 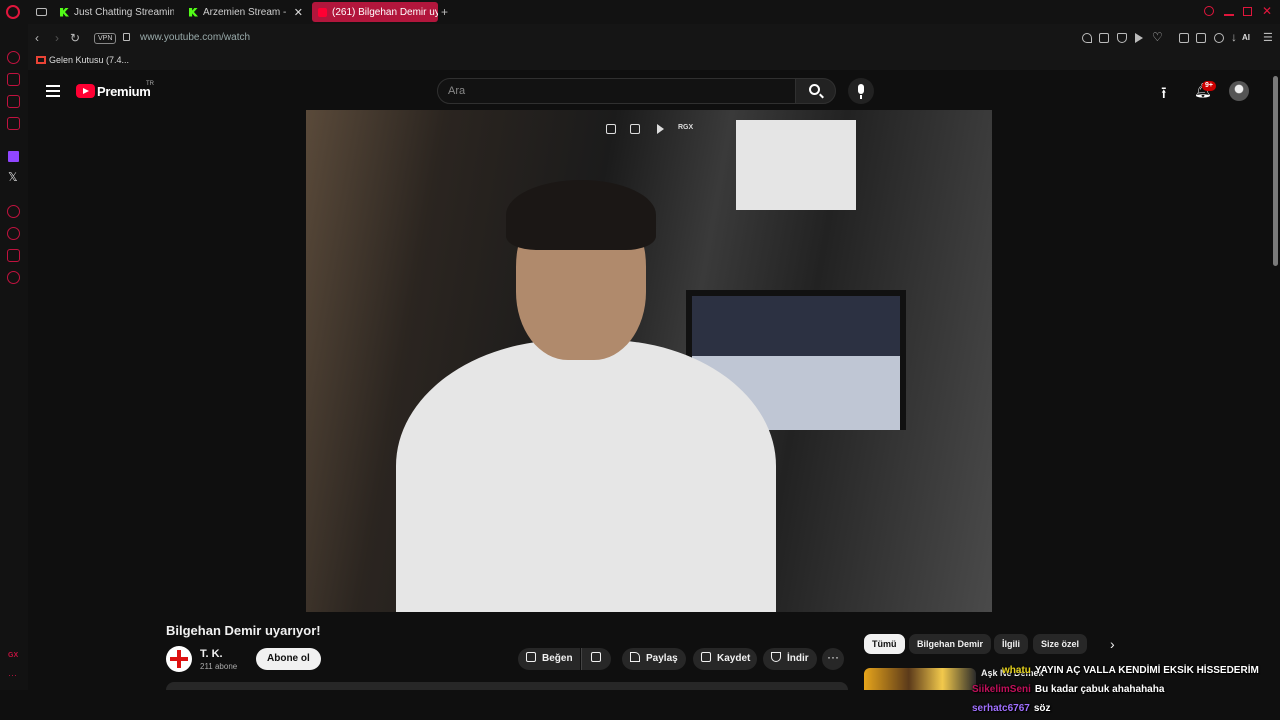 I want to click on gmail-icon, so click(x=41, y=60).